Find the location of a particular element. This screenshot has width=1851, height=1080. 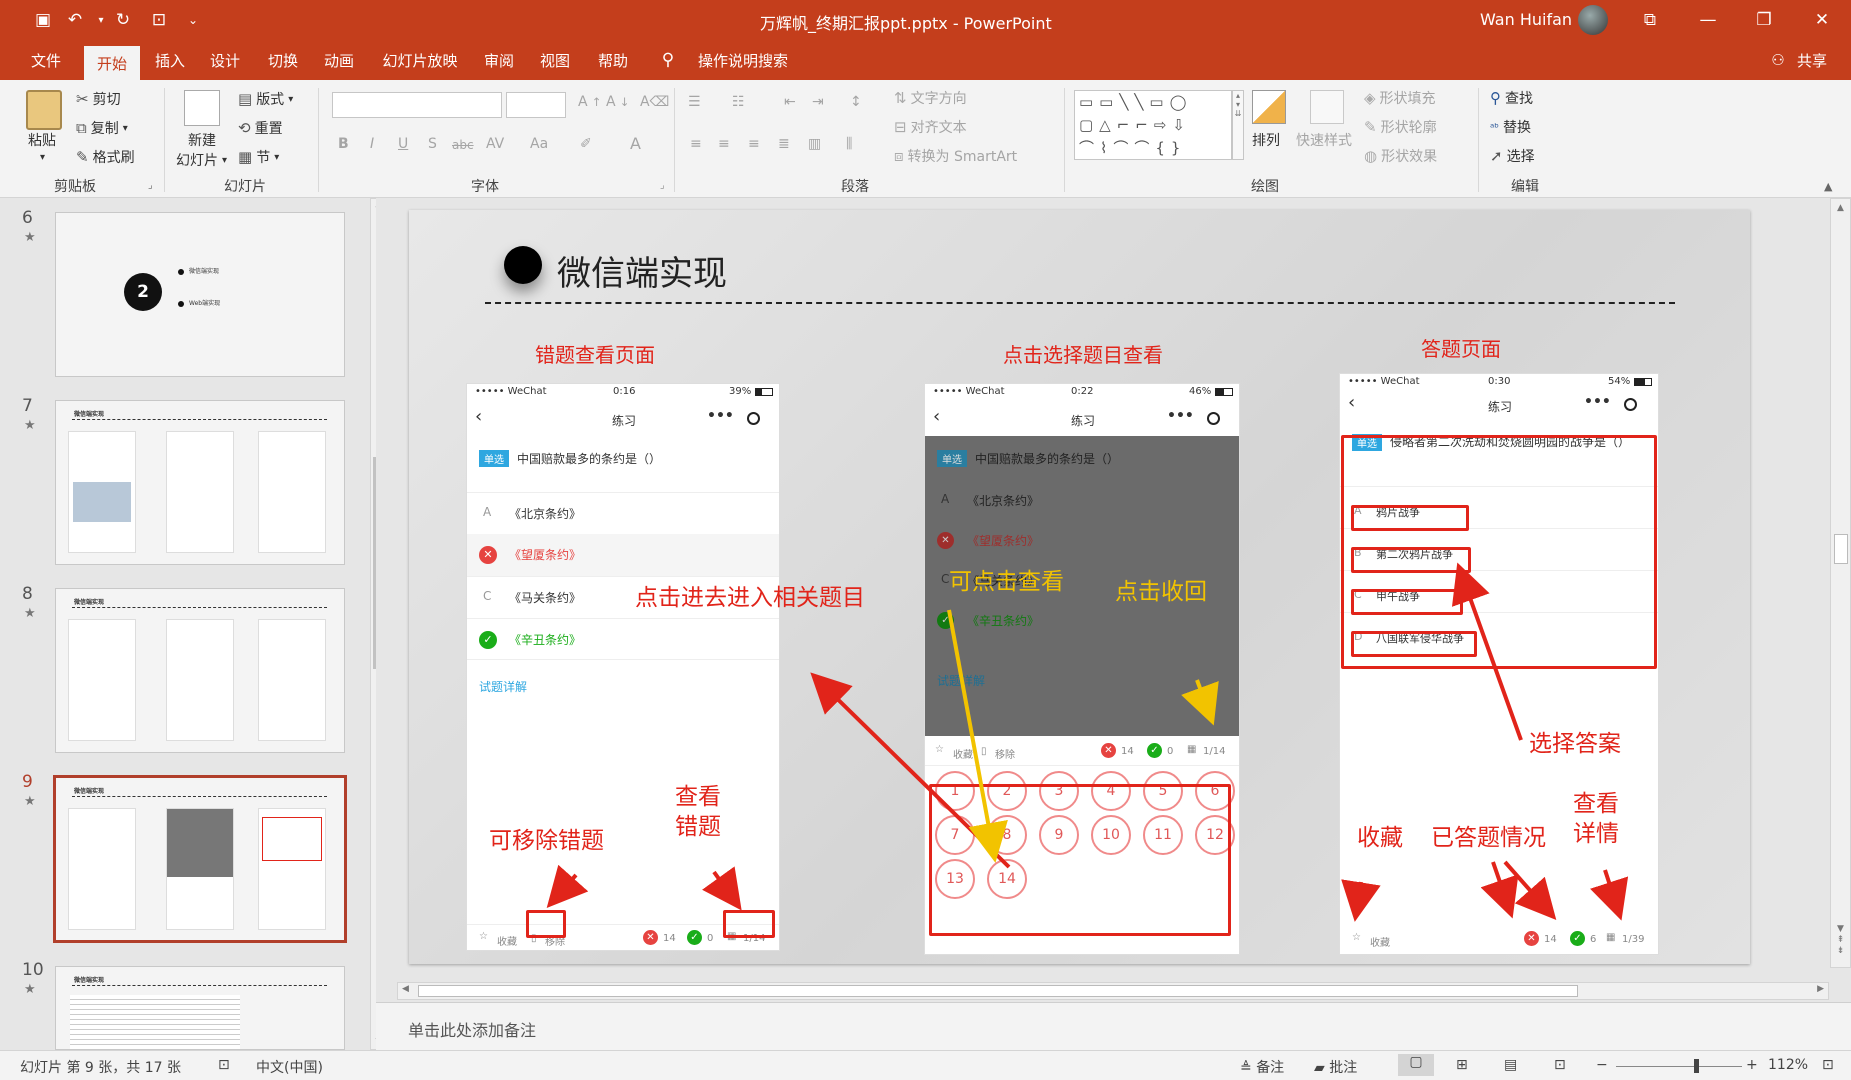

font-family-combo is located at coordinates (417, 105).